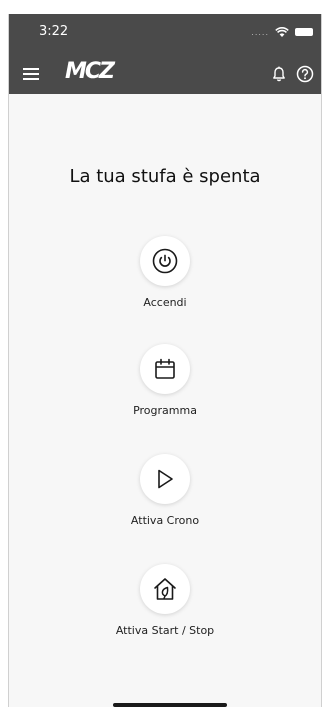  Describe the element at coordinates (279, 74) in the screenshot. I see `bell-icon` at that location.